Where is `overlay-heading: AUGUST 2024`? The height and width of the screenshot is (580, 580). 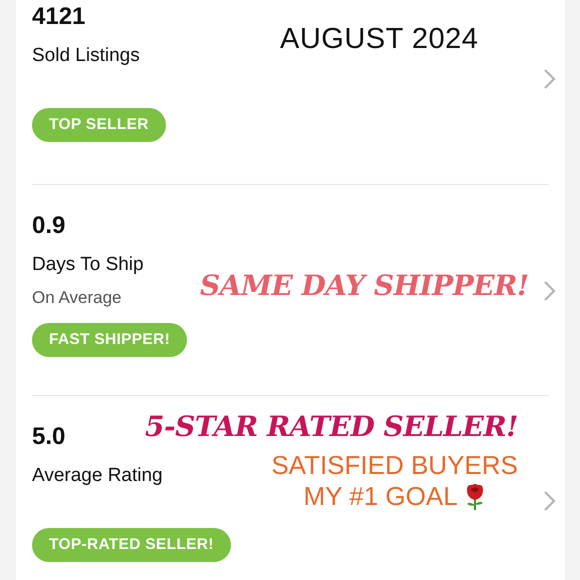
overlay-heading: AUGUST 2024 is located at coordinates (379, 39).